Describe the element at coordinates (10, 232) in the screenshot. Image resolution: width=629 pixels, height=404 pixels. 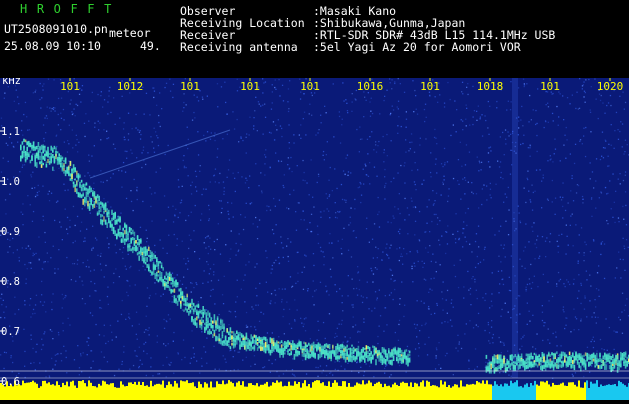
I see `y-tick-label: 0.9` at that location.